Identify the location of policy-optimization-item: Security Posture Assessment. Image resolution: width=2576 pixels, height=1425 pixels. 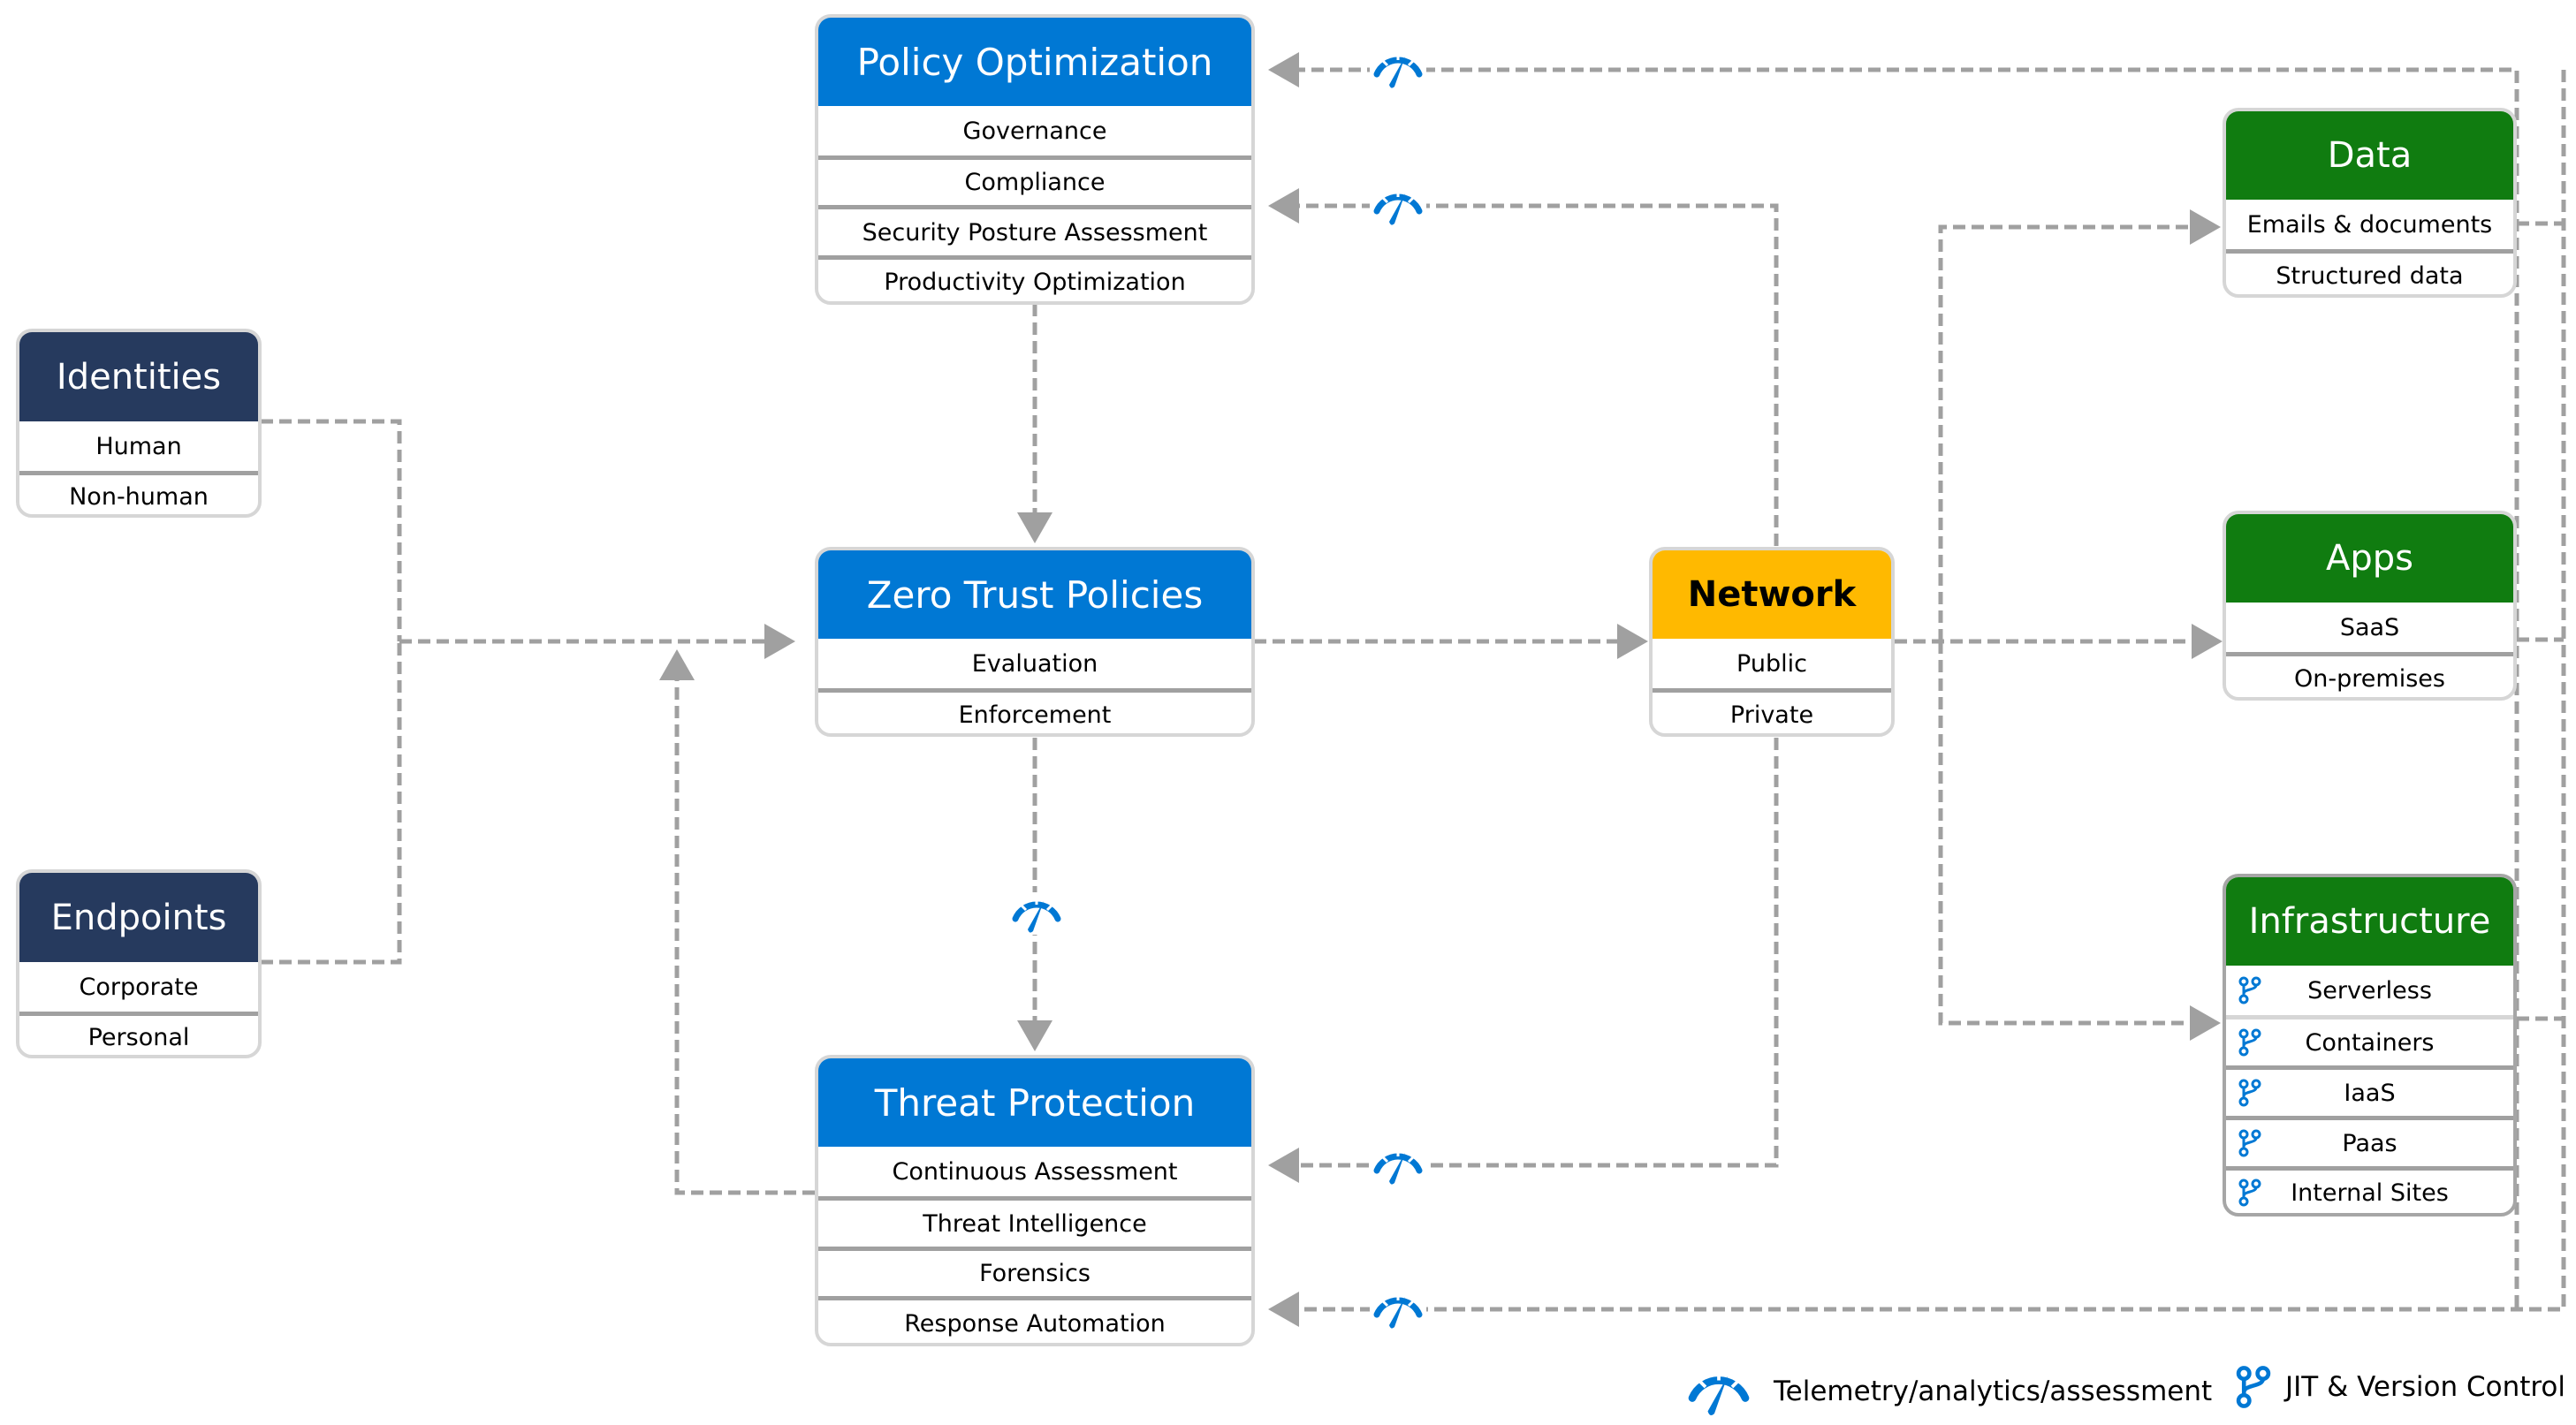
(1034, 230).